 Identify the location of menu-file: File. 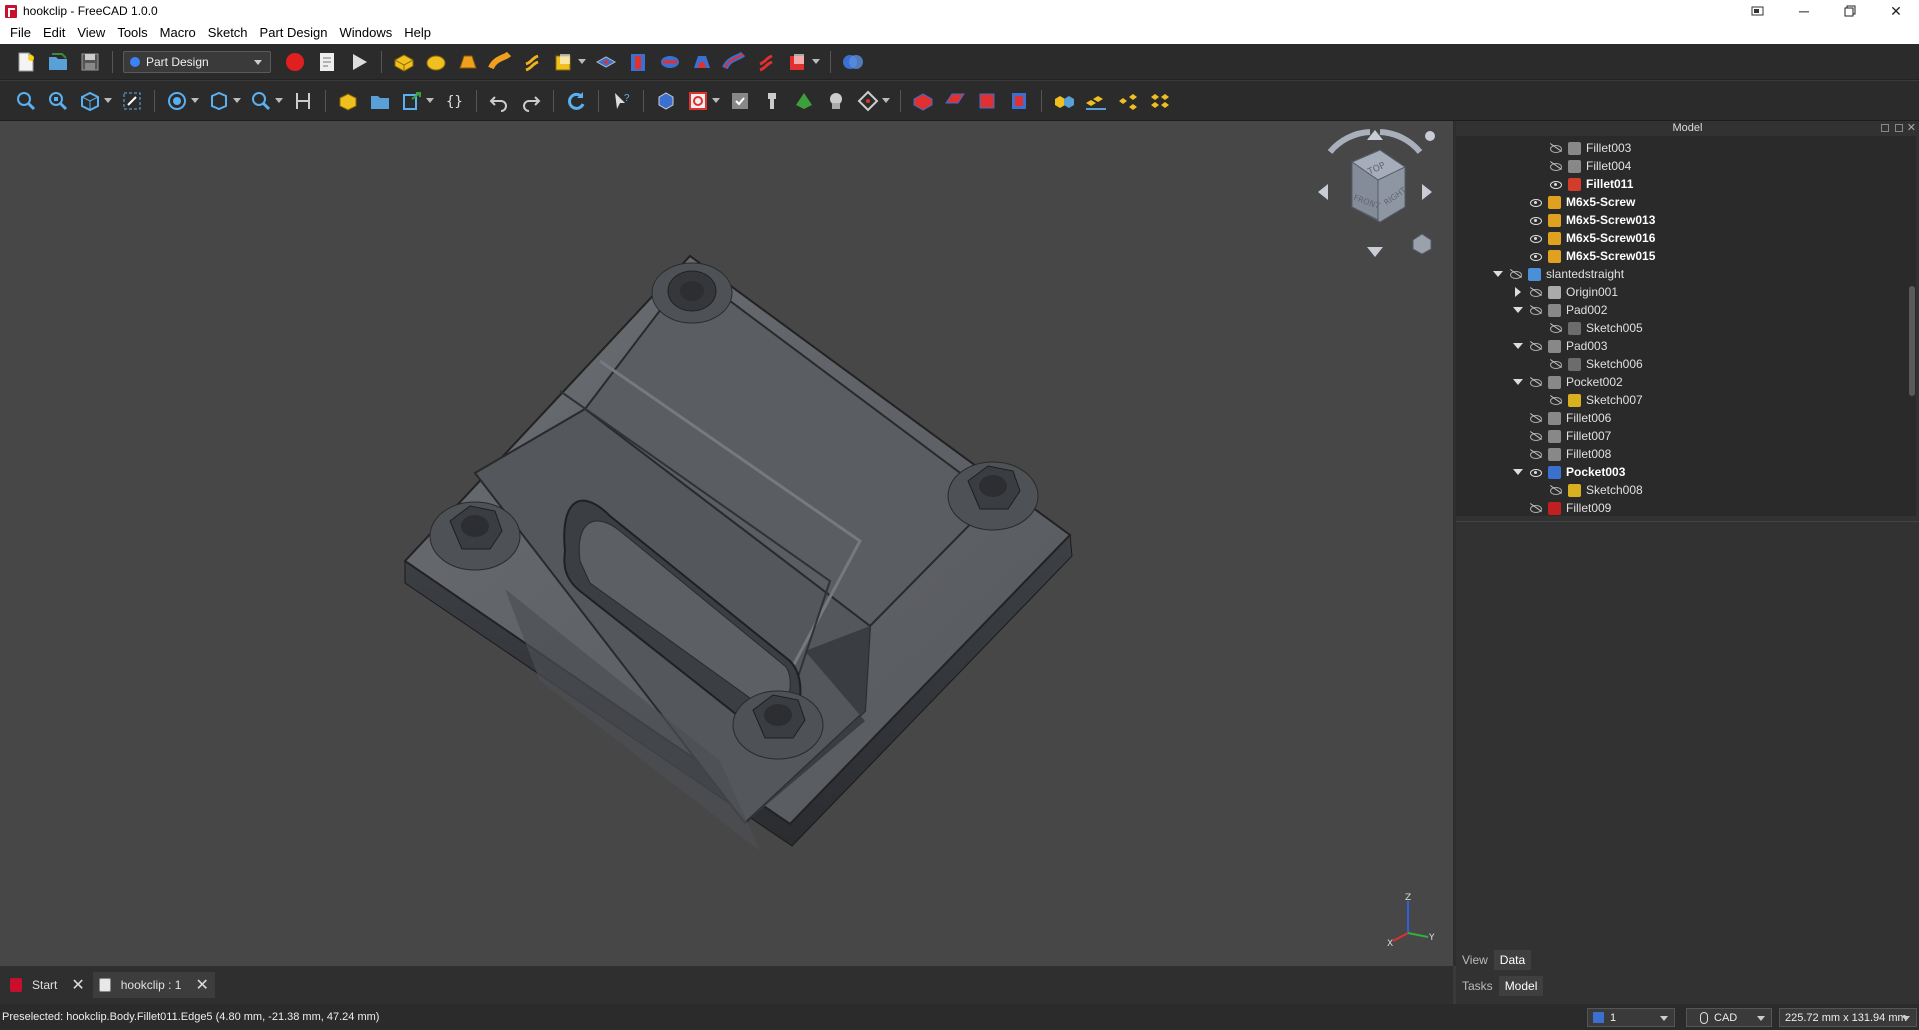
(20, 33).